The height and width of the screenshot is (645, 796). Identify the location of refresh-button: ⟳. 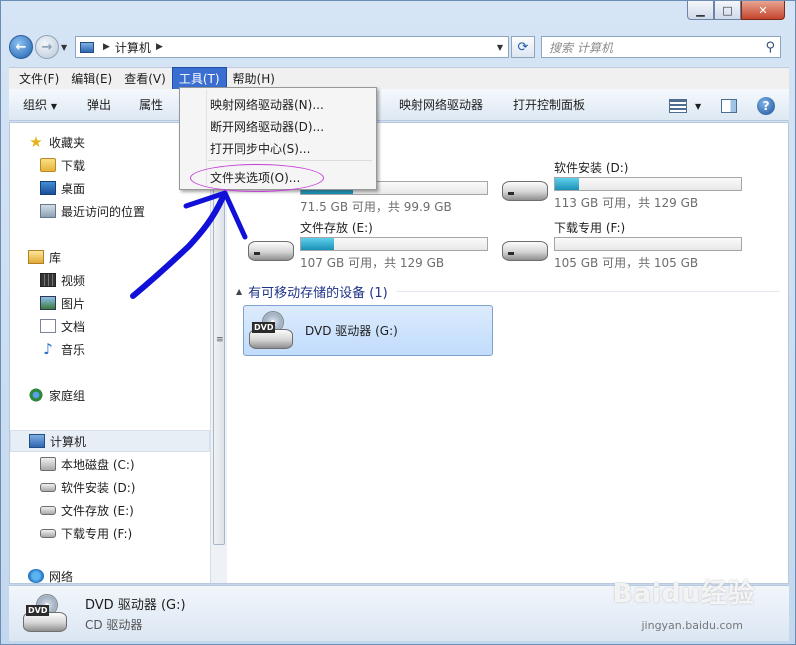
(523, 47).